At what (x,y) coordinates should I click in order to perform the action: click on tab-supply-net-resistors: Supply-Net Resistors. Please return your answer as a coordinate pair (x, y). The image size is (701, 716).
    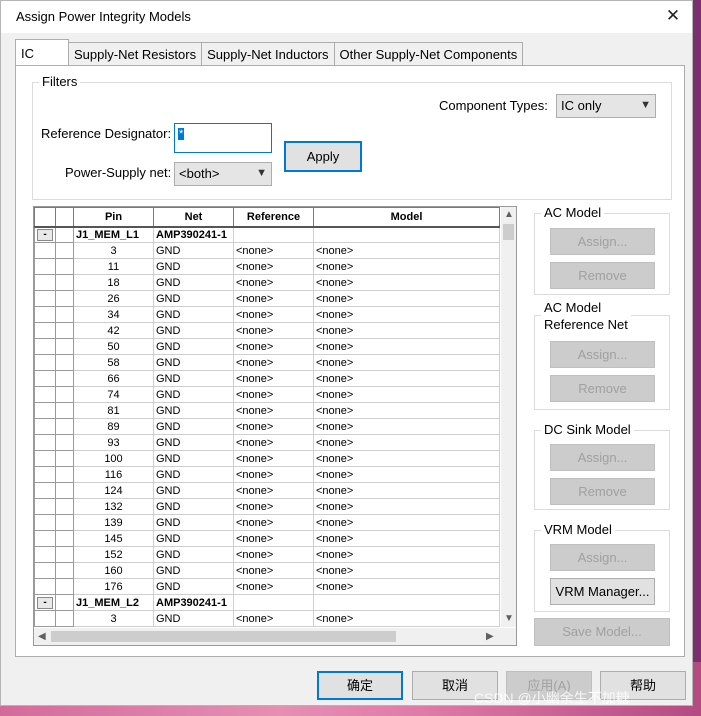
    Looking at the image, I should click on (135, 54).